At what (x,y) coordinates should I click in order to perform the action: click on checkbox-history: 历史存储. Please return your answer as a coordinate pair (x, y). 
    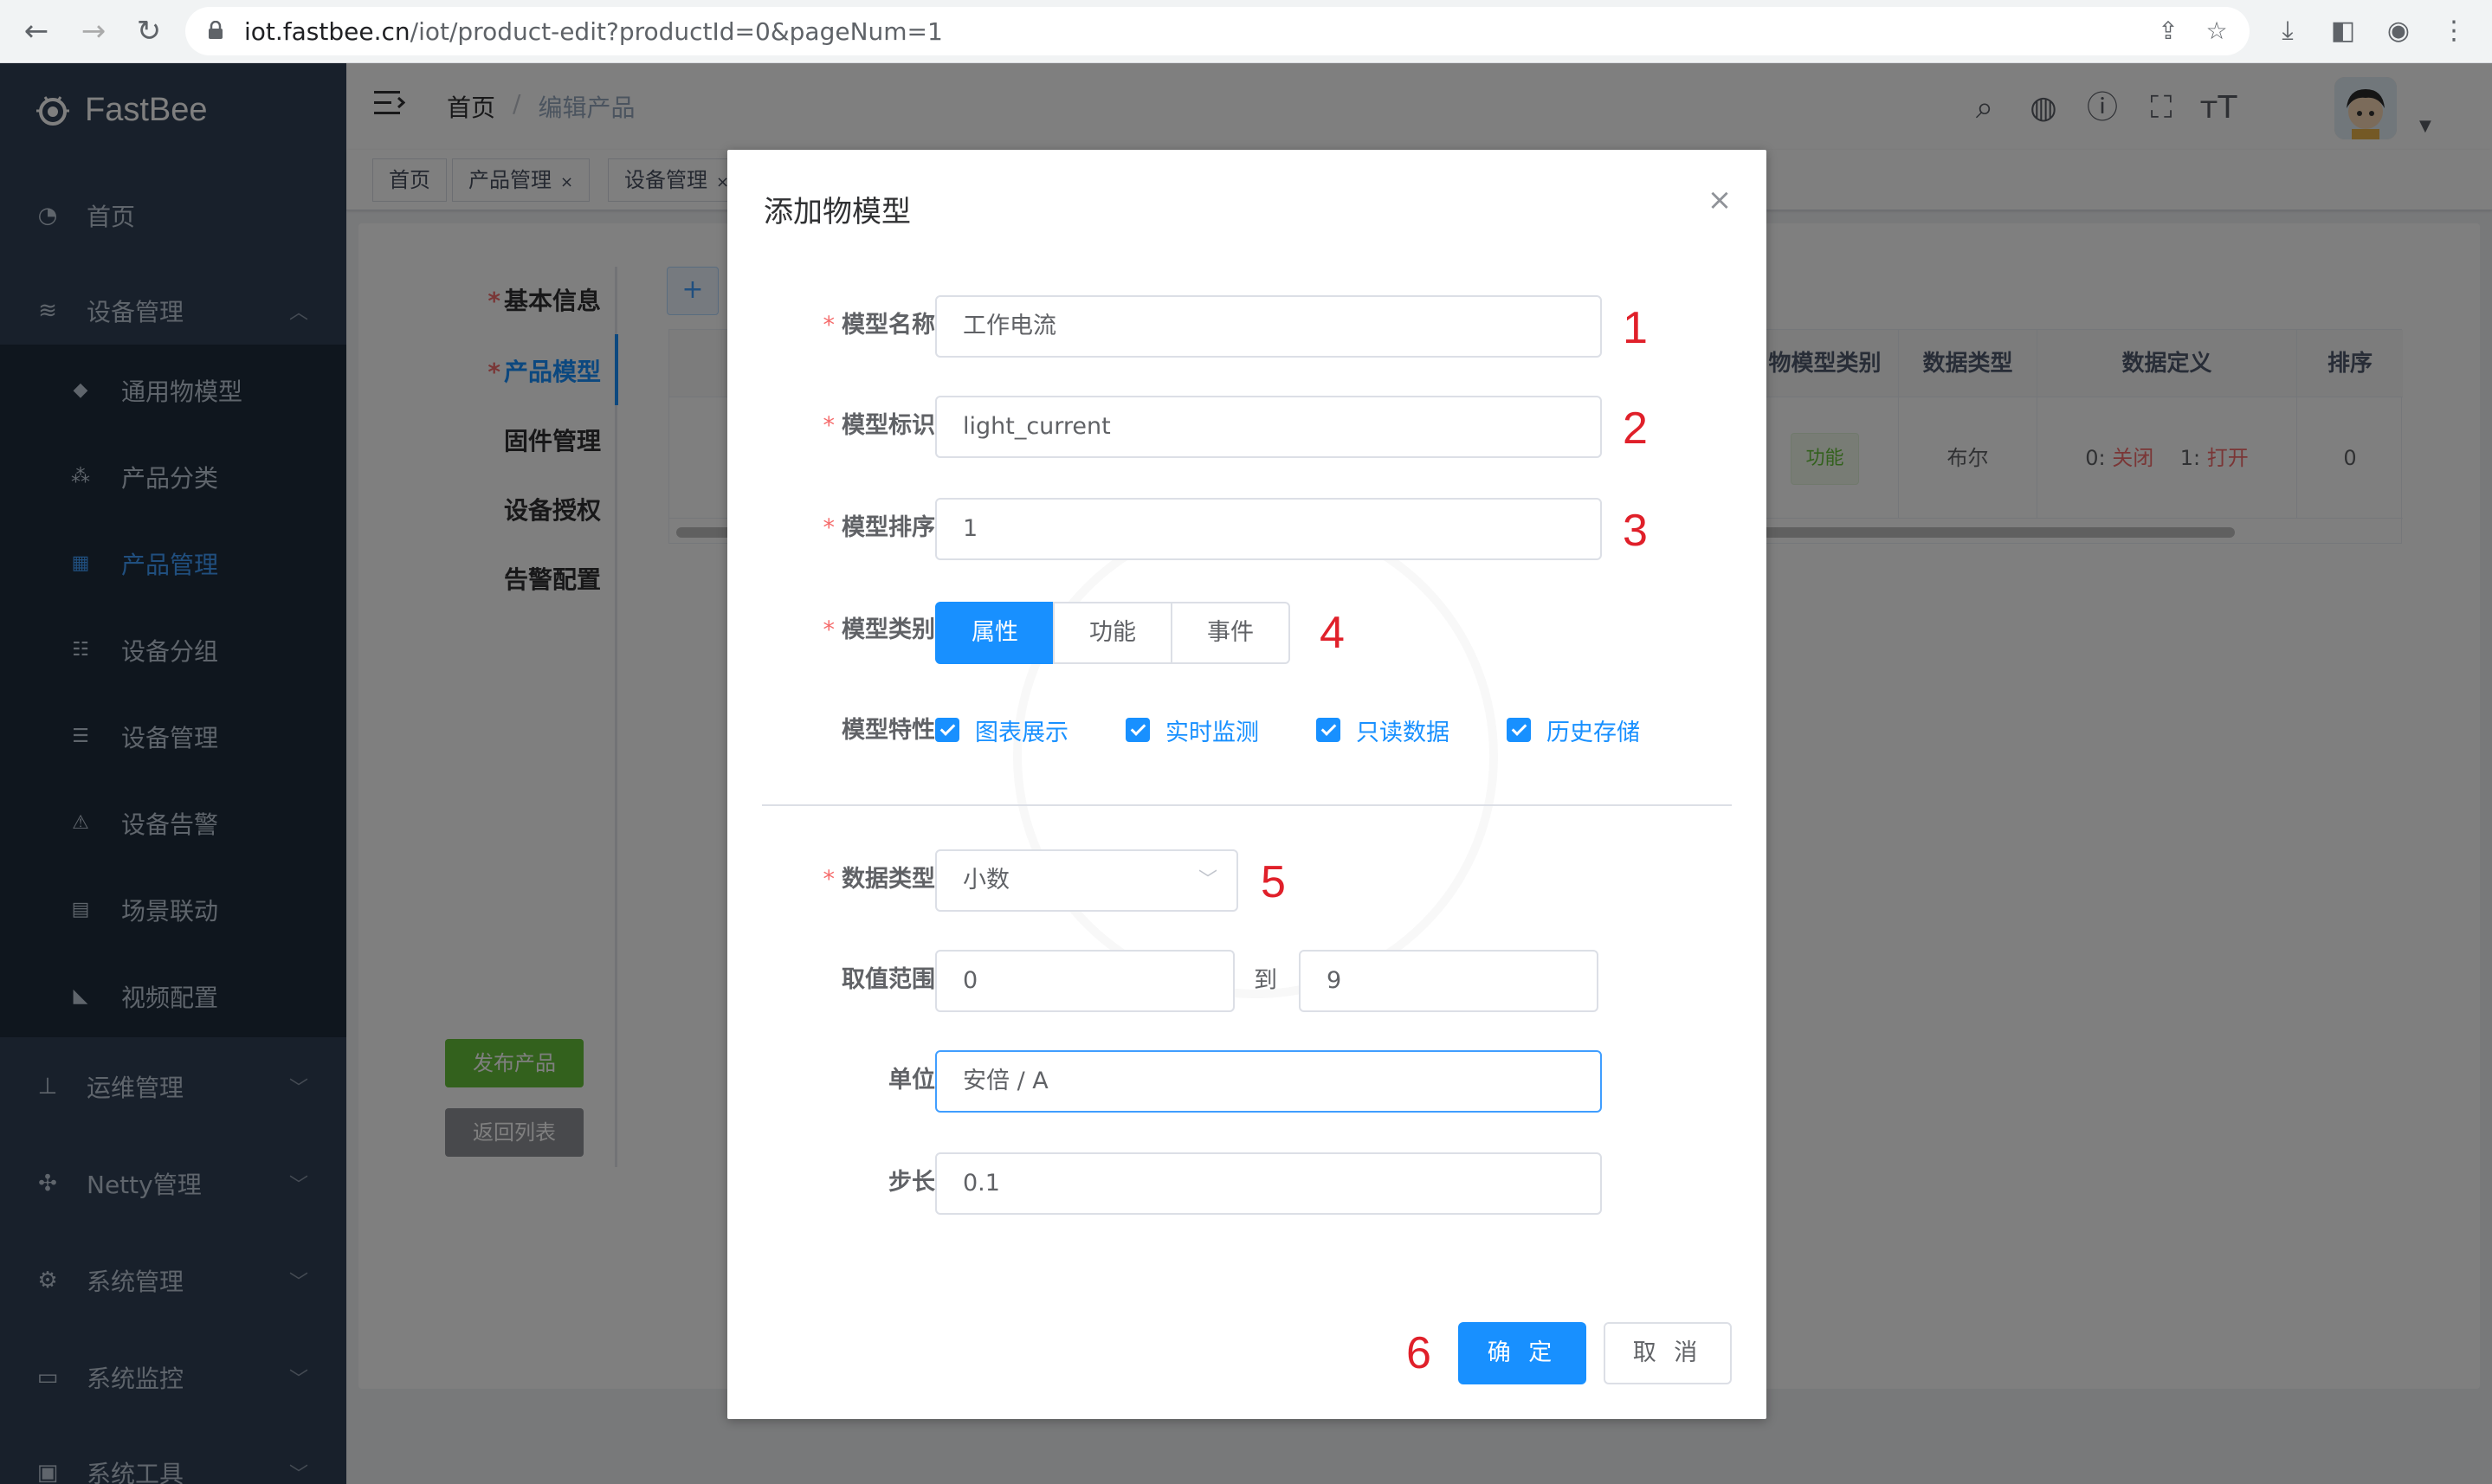
    Looking at the image, I should click on (1573, 730).